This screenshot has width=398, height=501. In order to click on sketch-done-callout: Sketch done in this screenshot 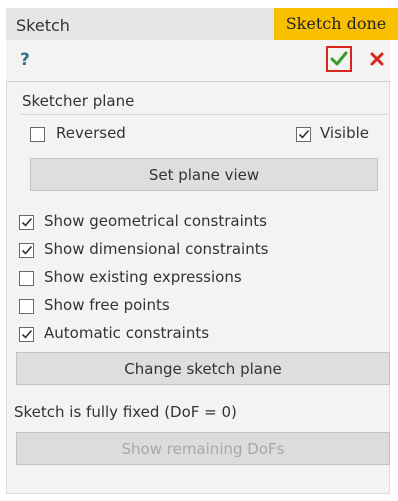, I will do `click(336, 24)`.